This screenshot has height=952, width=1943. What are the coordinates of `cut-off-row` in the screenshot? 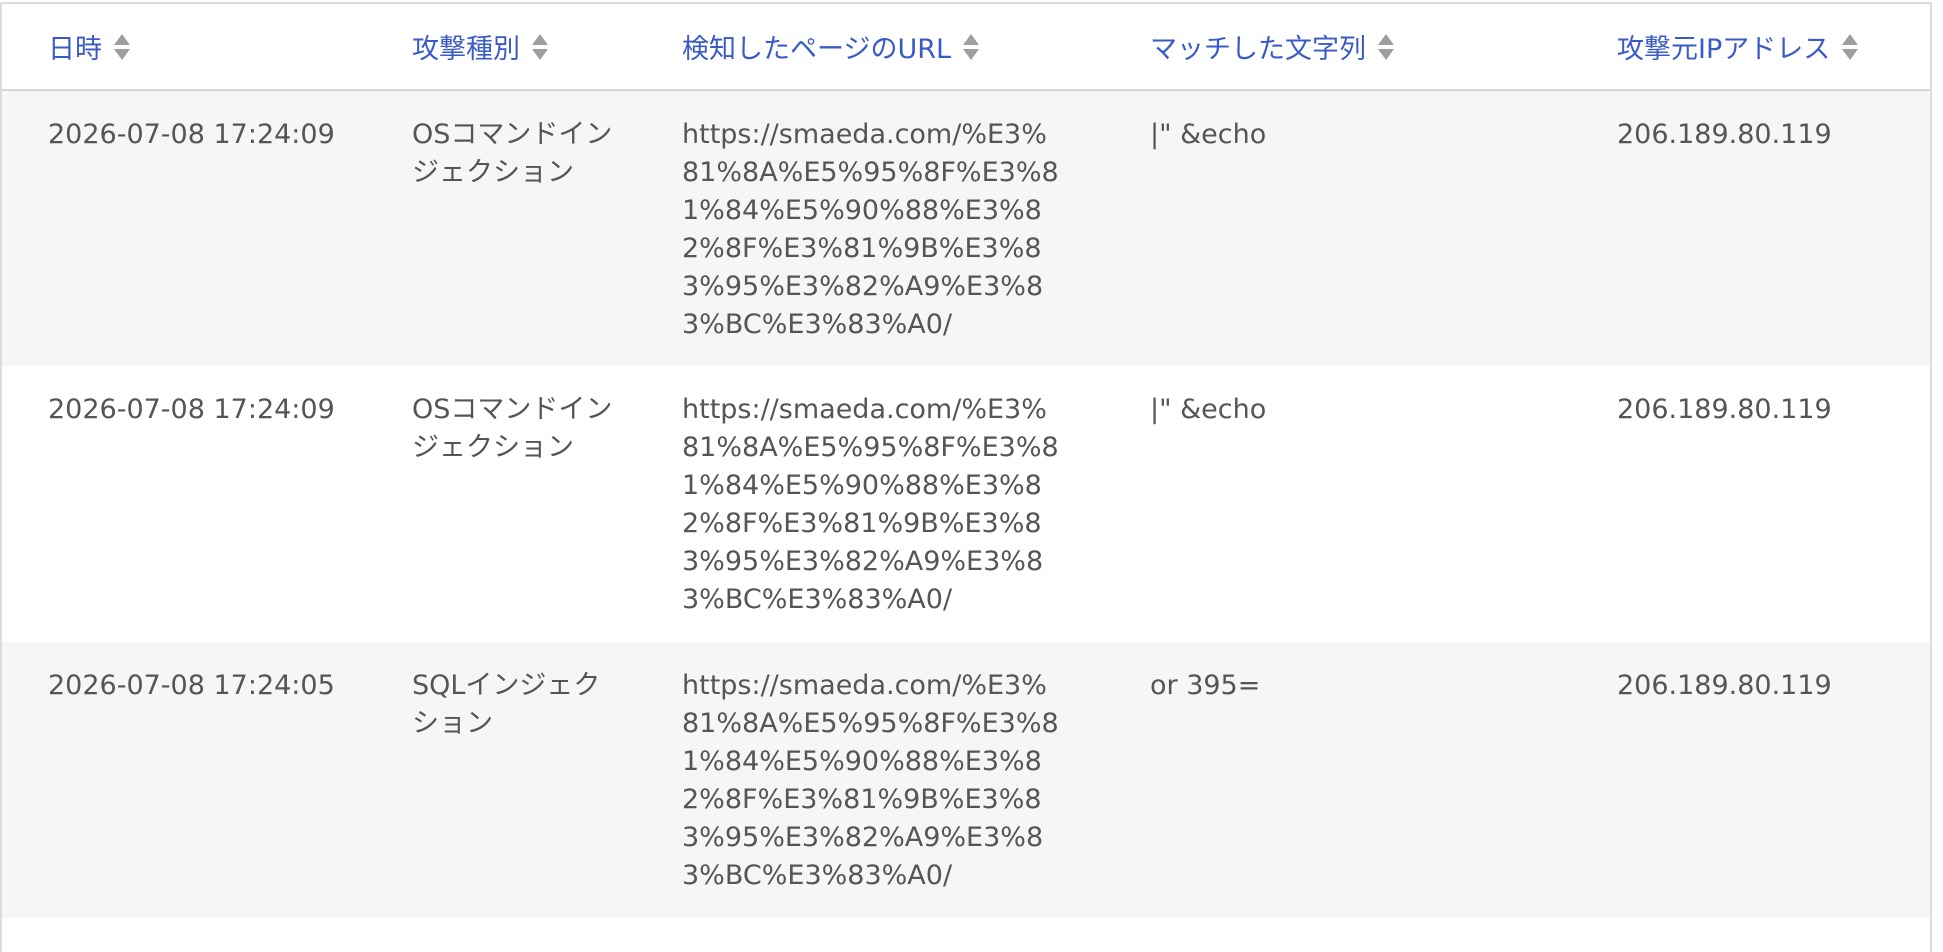 It's located at (966, 935).